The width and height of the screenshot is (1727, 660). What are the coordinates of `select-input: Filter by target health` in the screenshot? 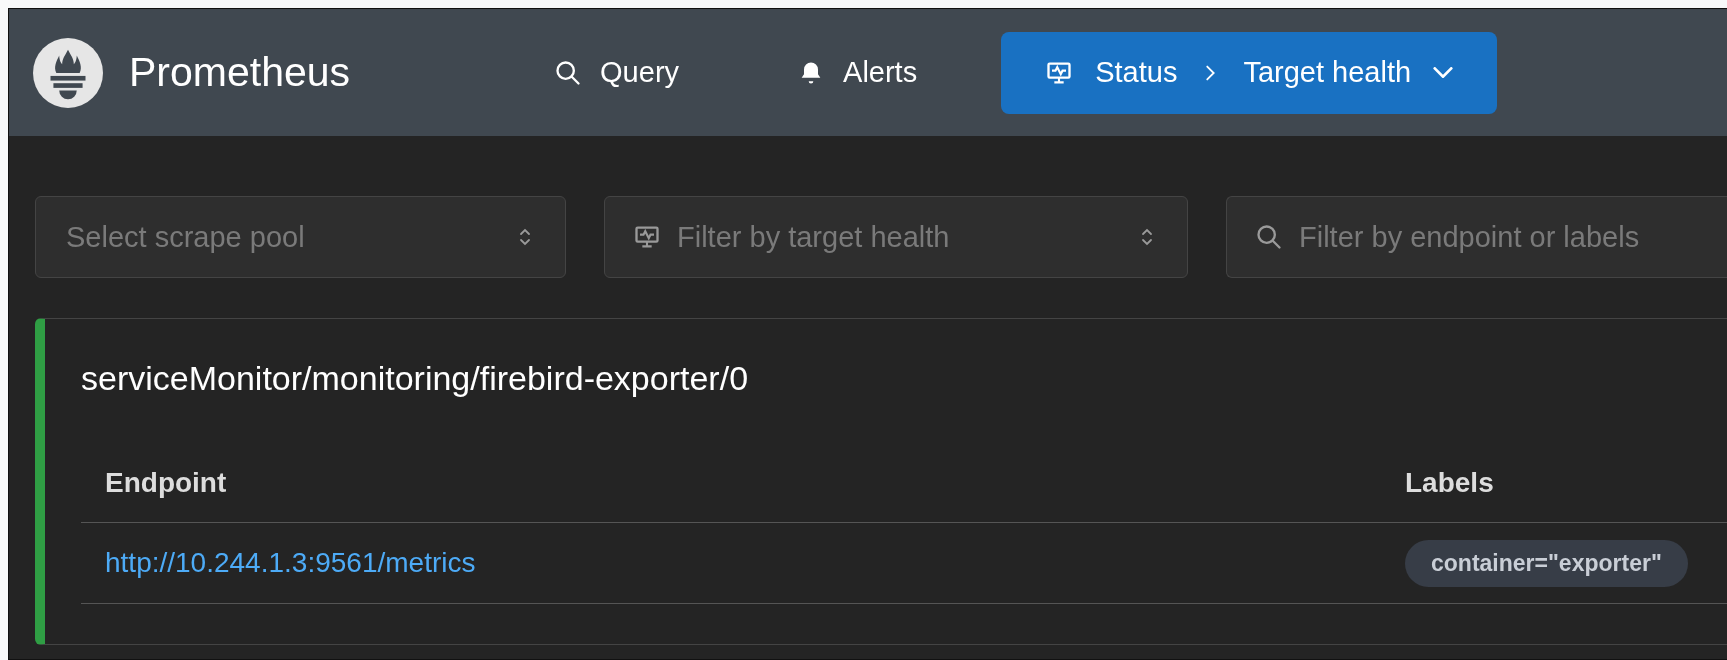 It's located at (898, 237).